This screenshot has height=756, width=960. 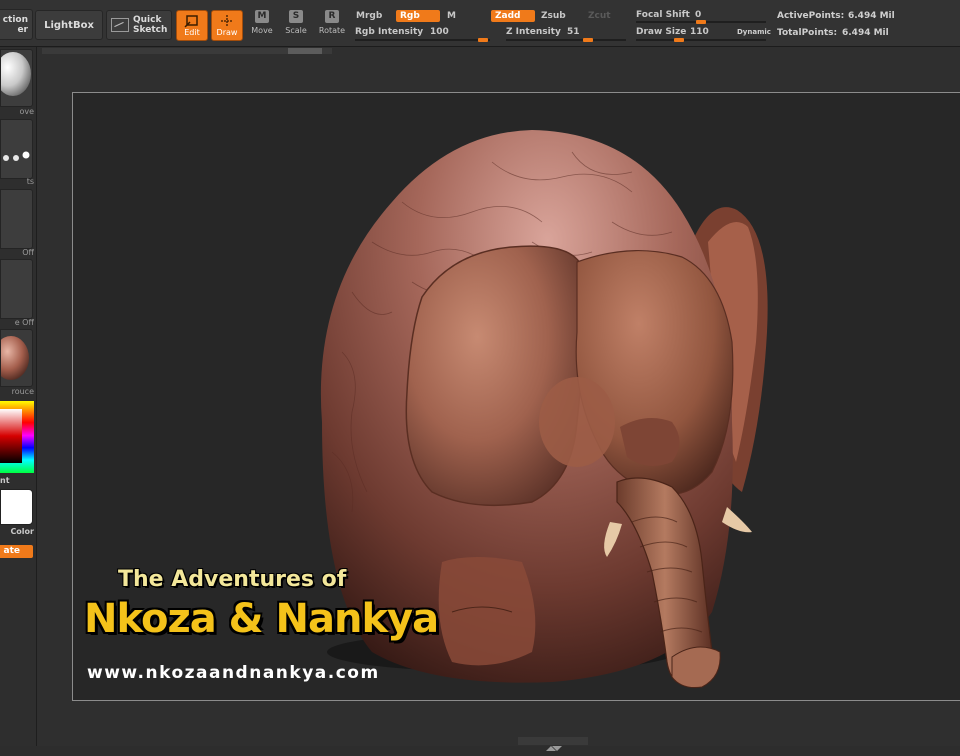 What do you see at coordinates (807, 33) in the screenshot?
I see `total-points-label: TotalPoints:` at bounding box center [807, 33].